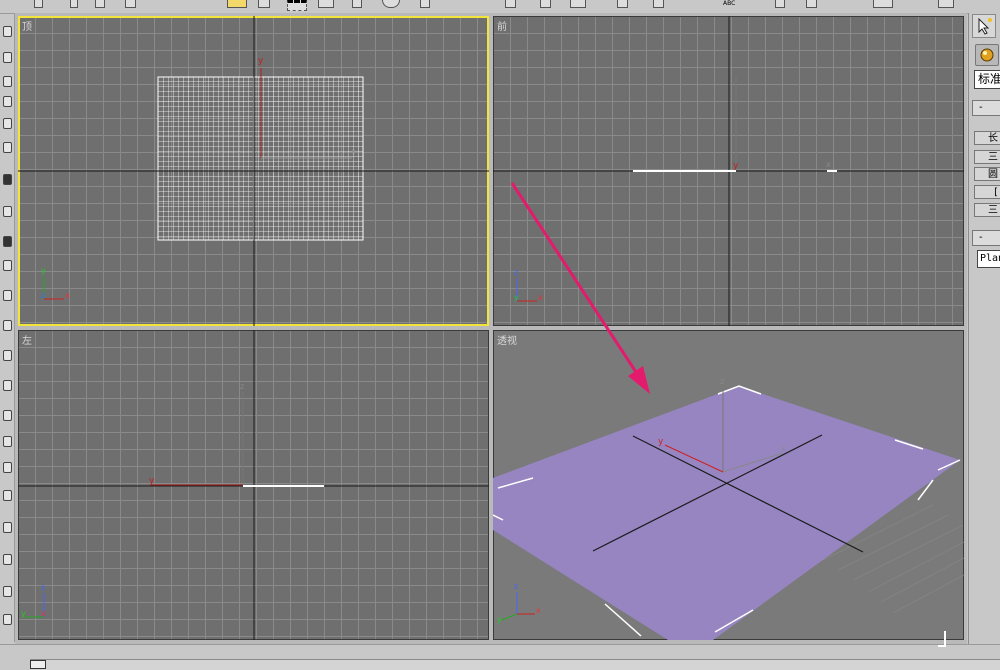 Image resolution: width=1000 pixels, height=670 pixels. Describe the element at coordinates (780, 4) in the screenshot. I see `mirror-icon` at that location.